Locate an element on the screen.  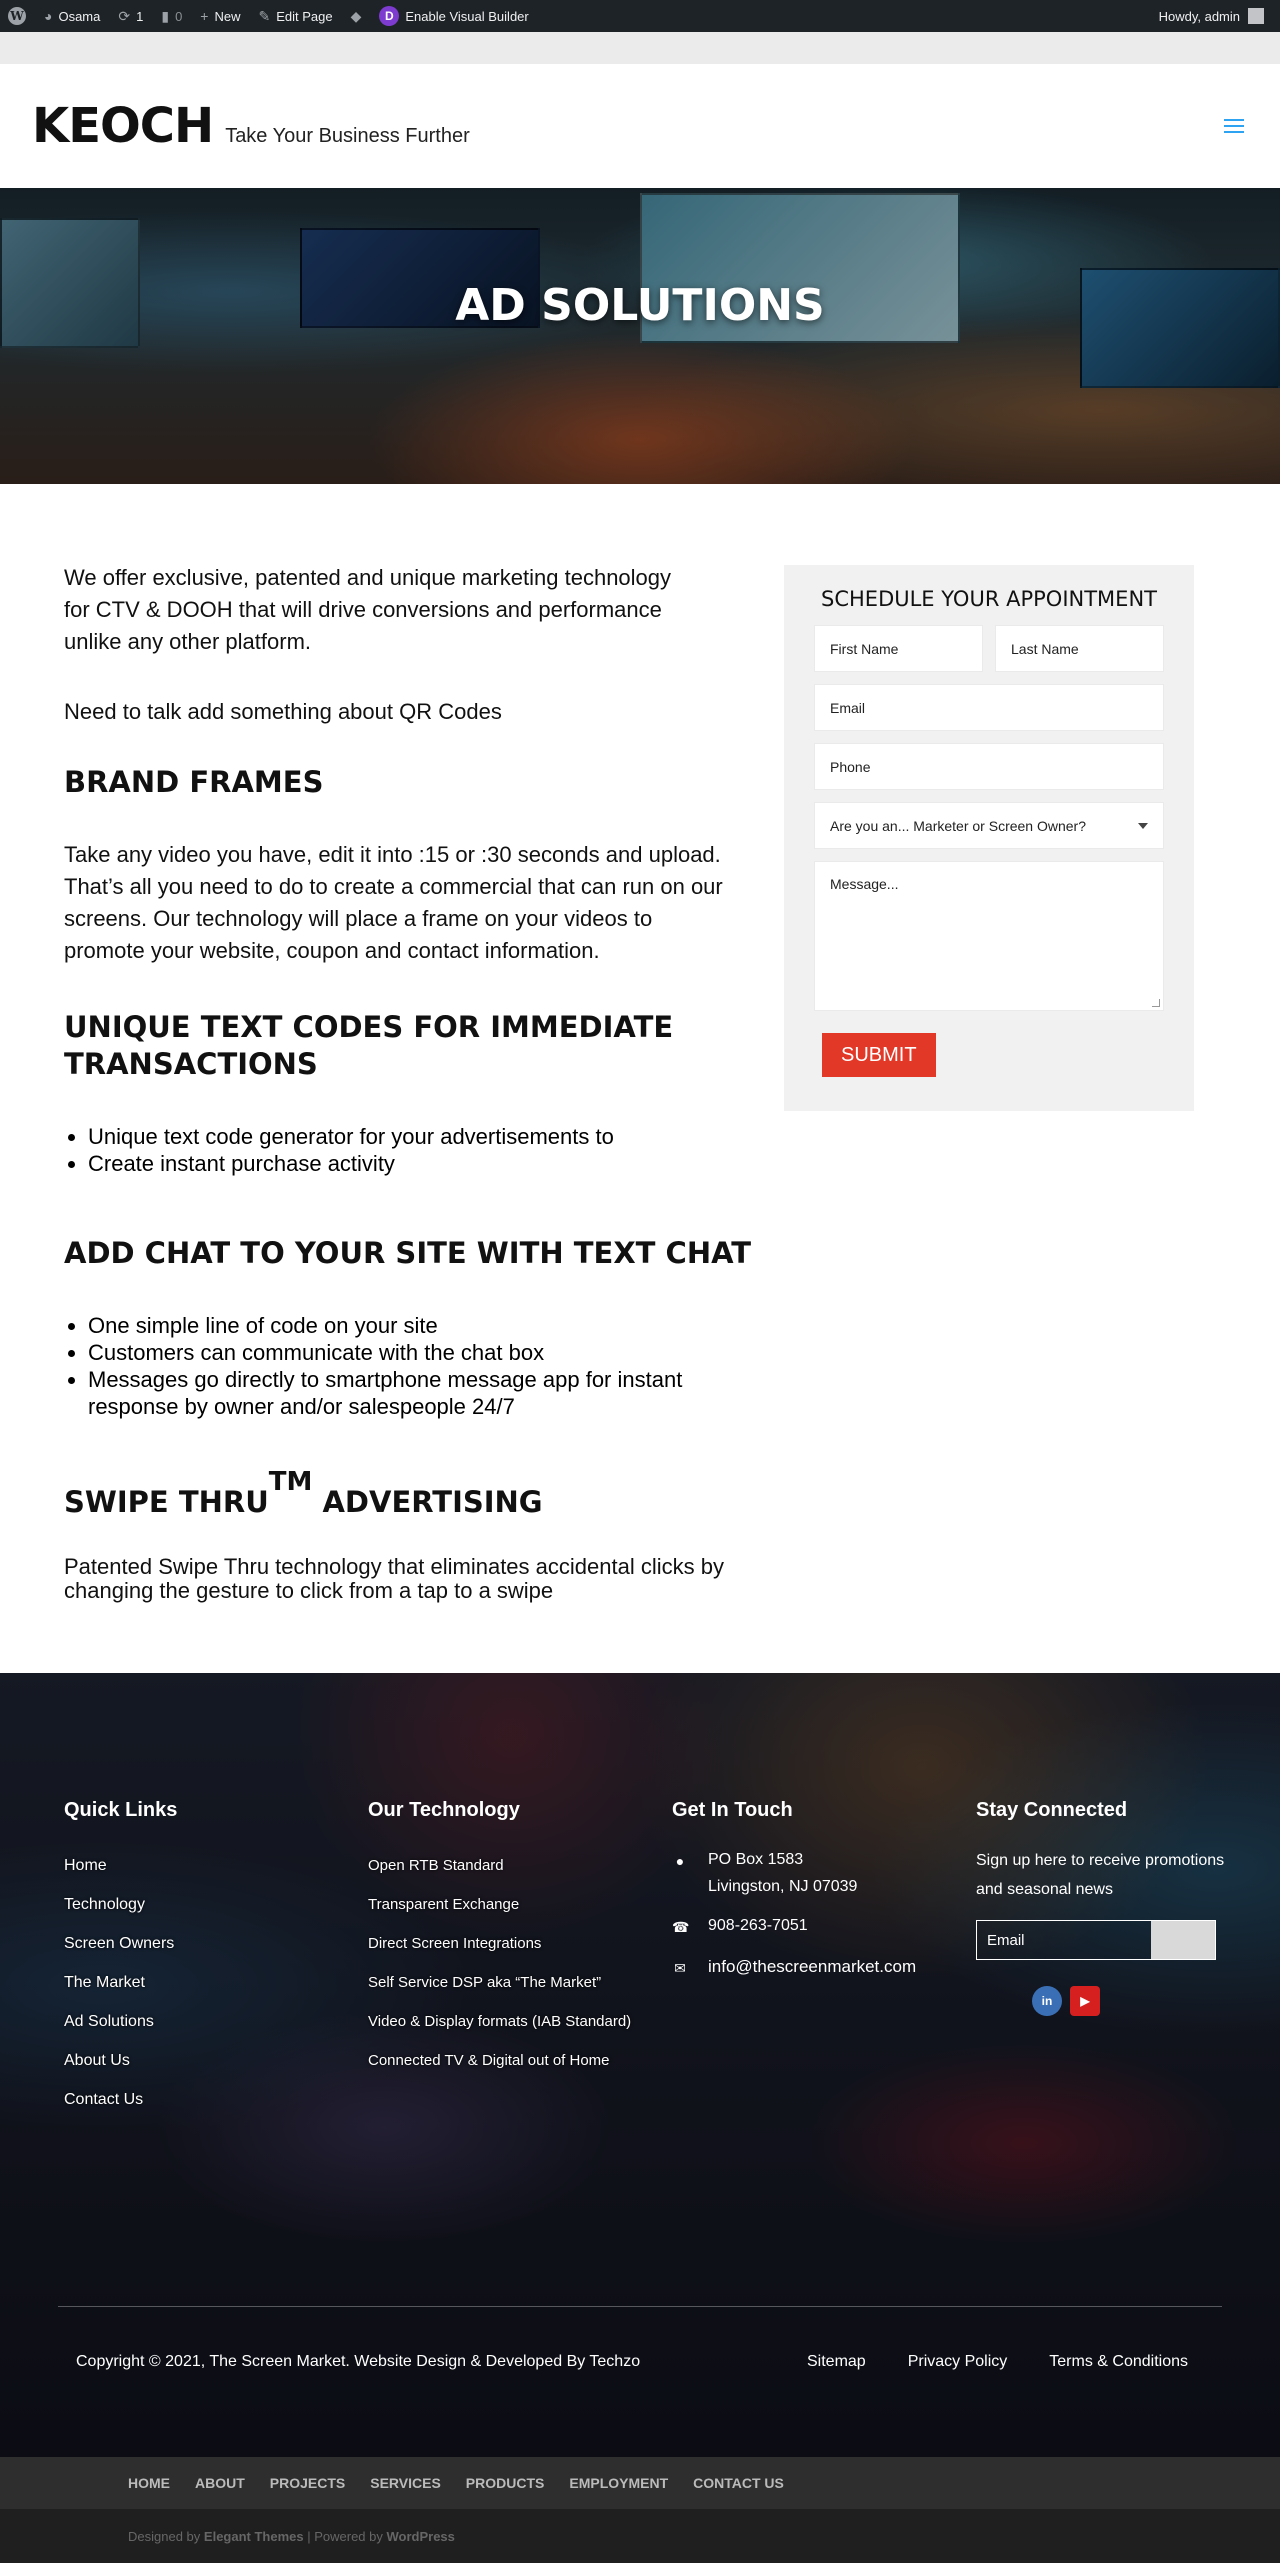
hamburger-icon is located at coordinates (1234, 126).